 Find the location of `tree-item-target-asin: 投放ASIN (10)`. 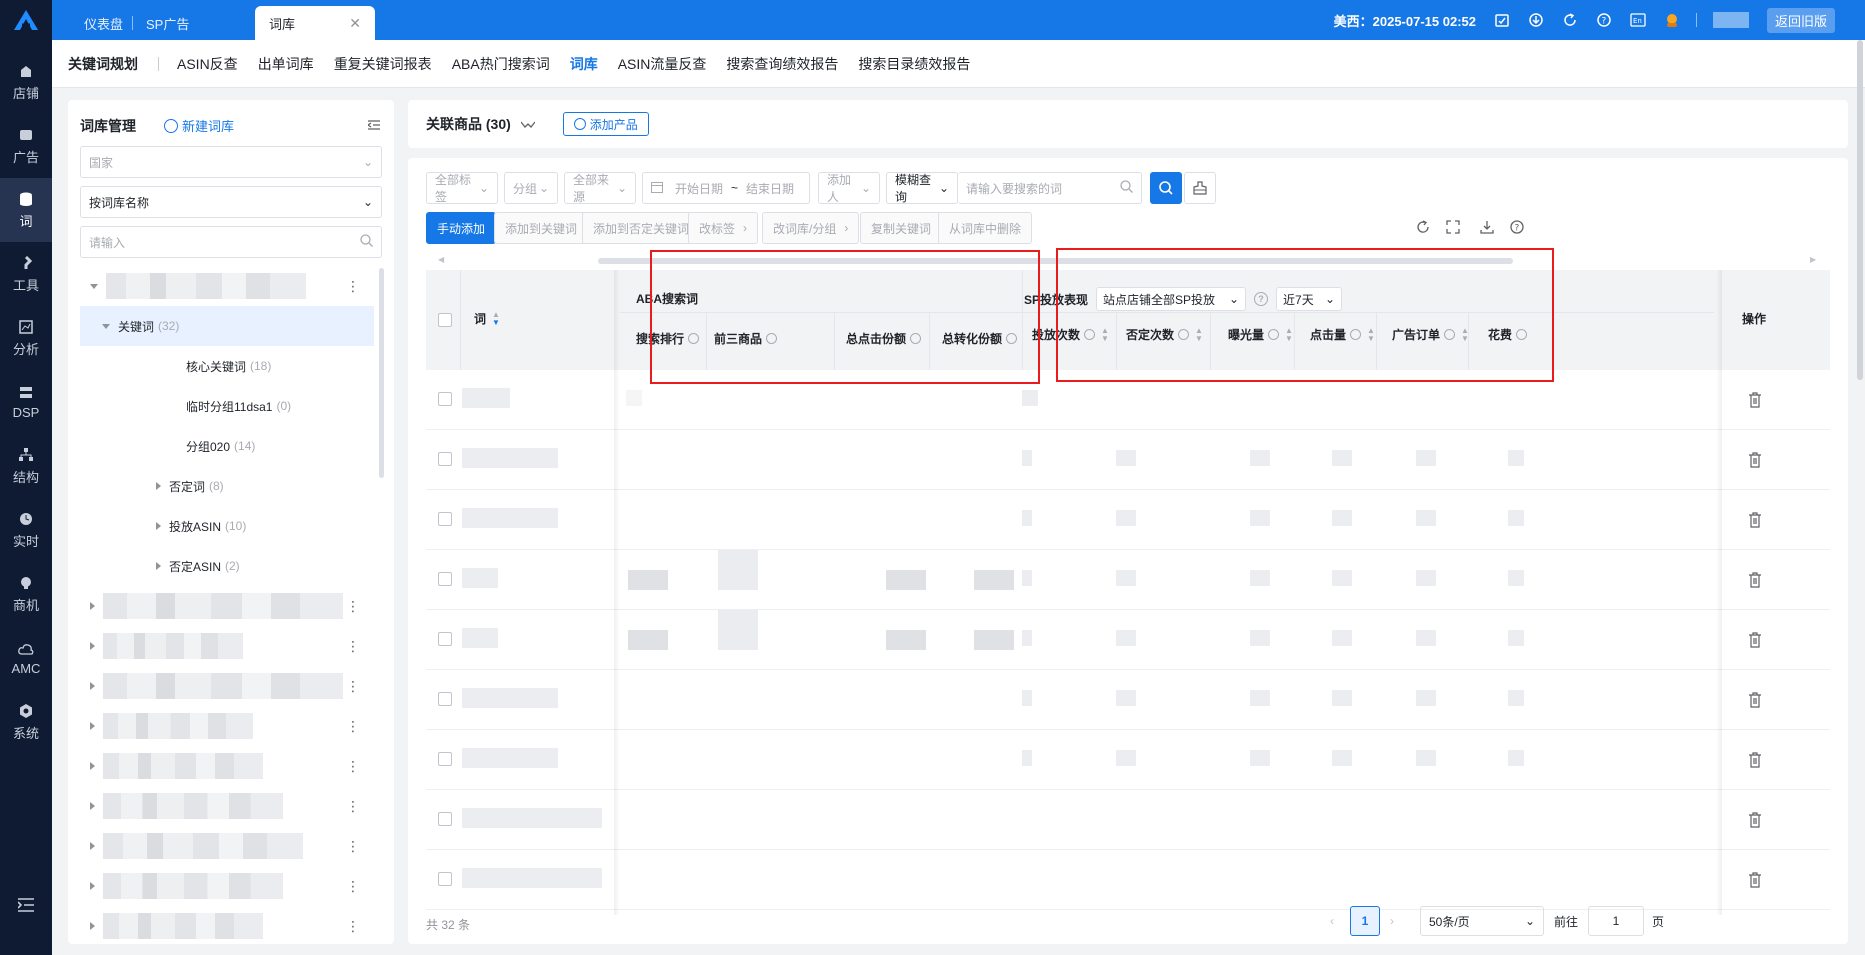

tree-item-target-asin: 投放ASIN (10) is located at coordinates (218, 526).